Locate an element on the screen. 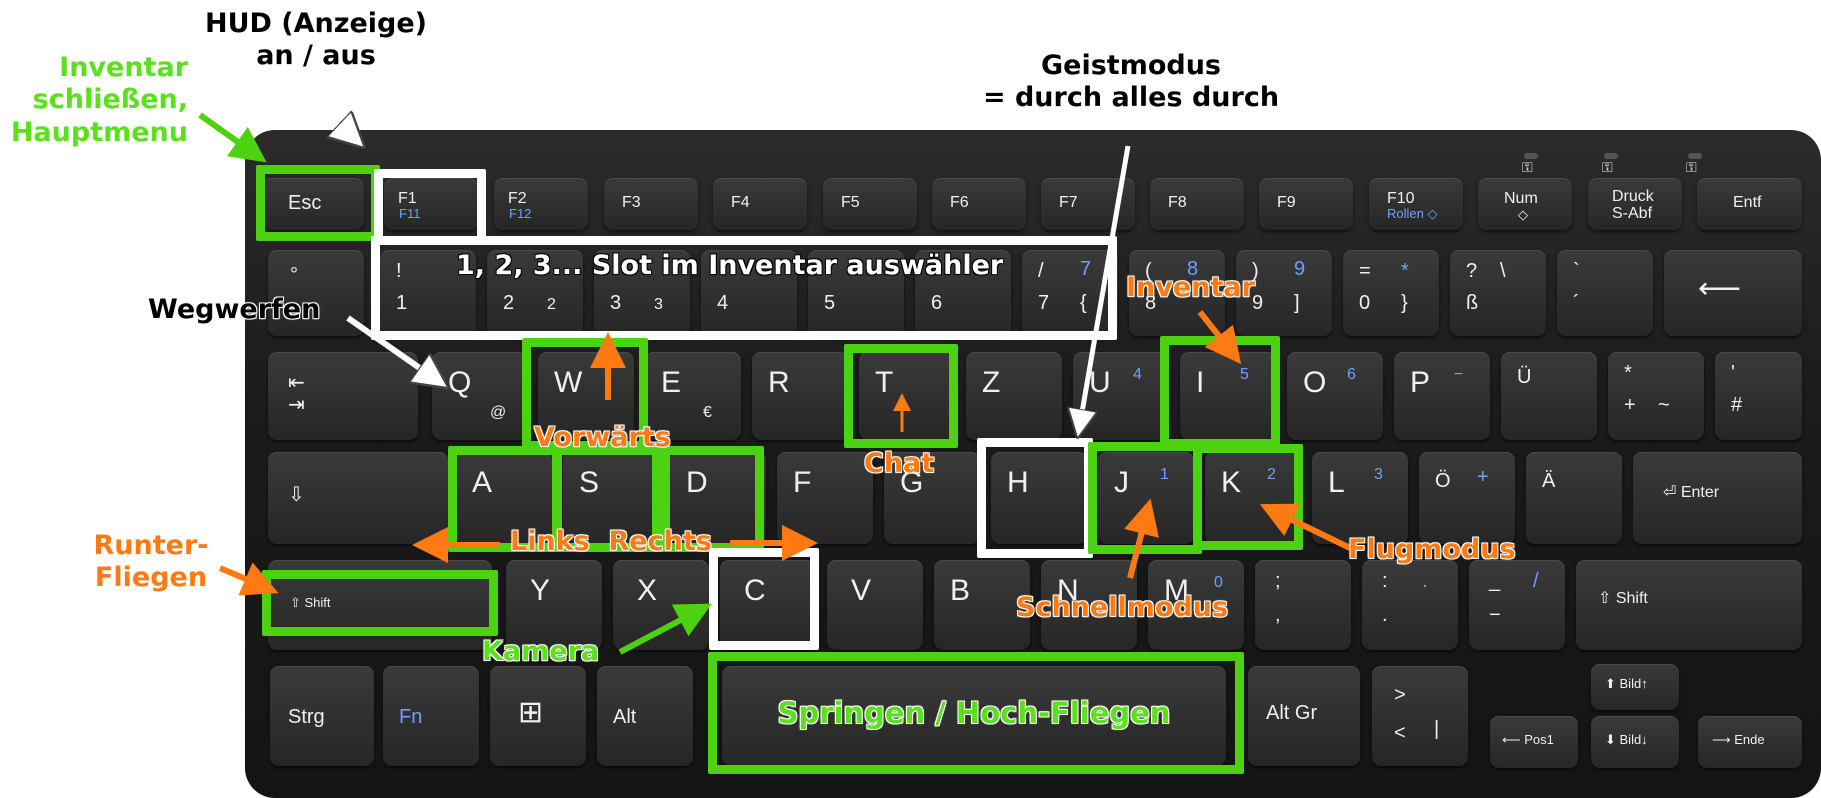 Image resolution: width=1821 pixels, height=798 pixels. arrow-wegwerfen is located at coordinates (390, 346).